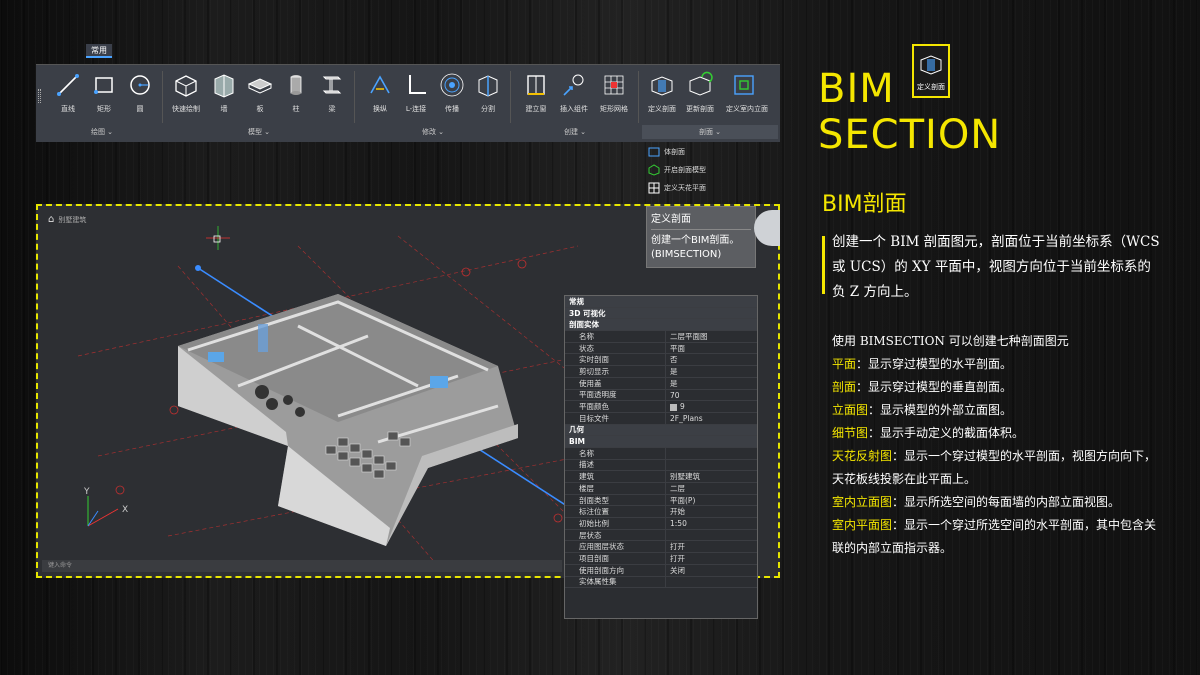 The width and height of the screenshot is (1200, 675). What do you see at coordinates (488, 92) in the screenshot?
I see `split-button: 分割` at bounding box center [488, 92].